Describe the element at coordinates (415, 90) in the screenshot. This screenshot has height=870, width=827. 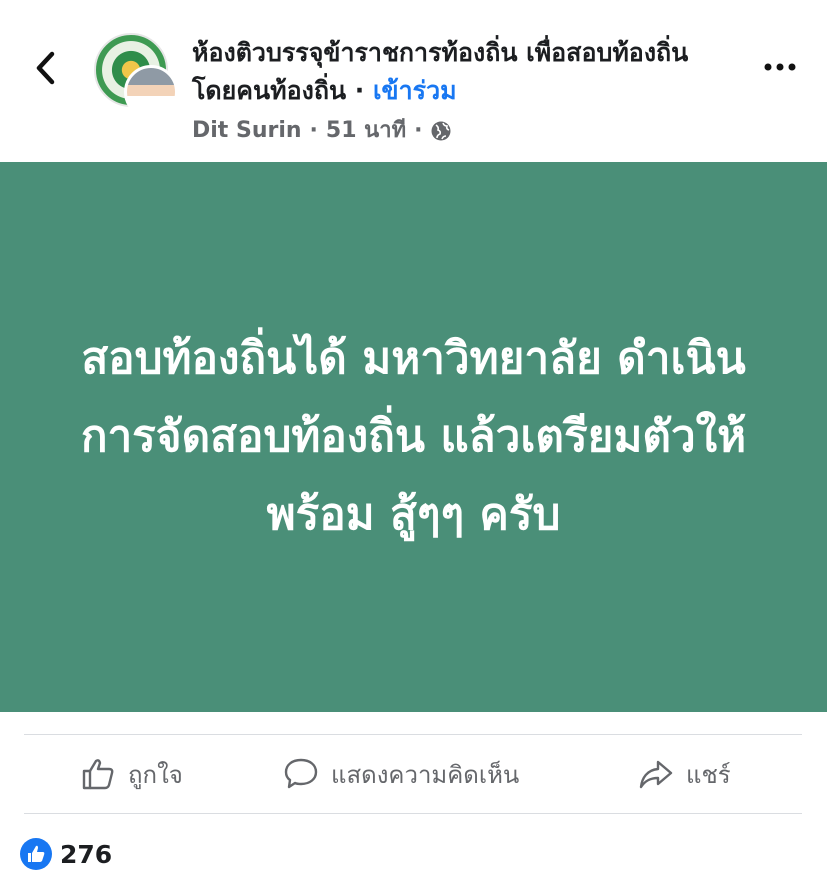
I see `join-link: เข้าร่วม` at that location.